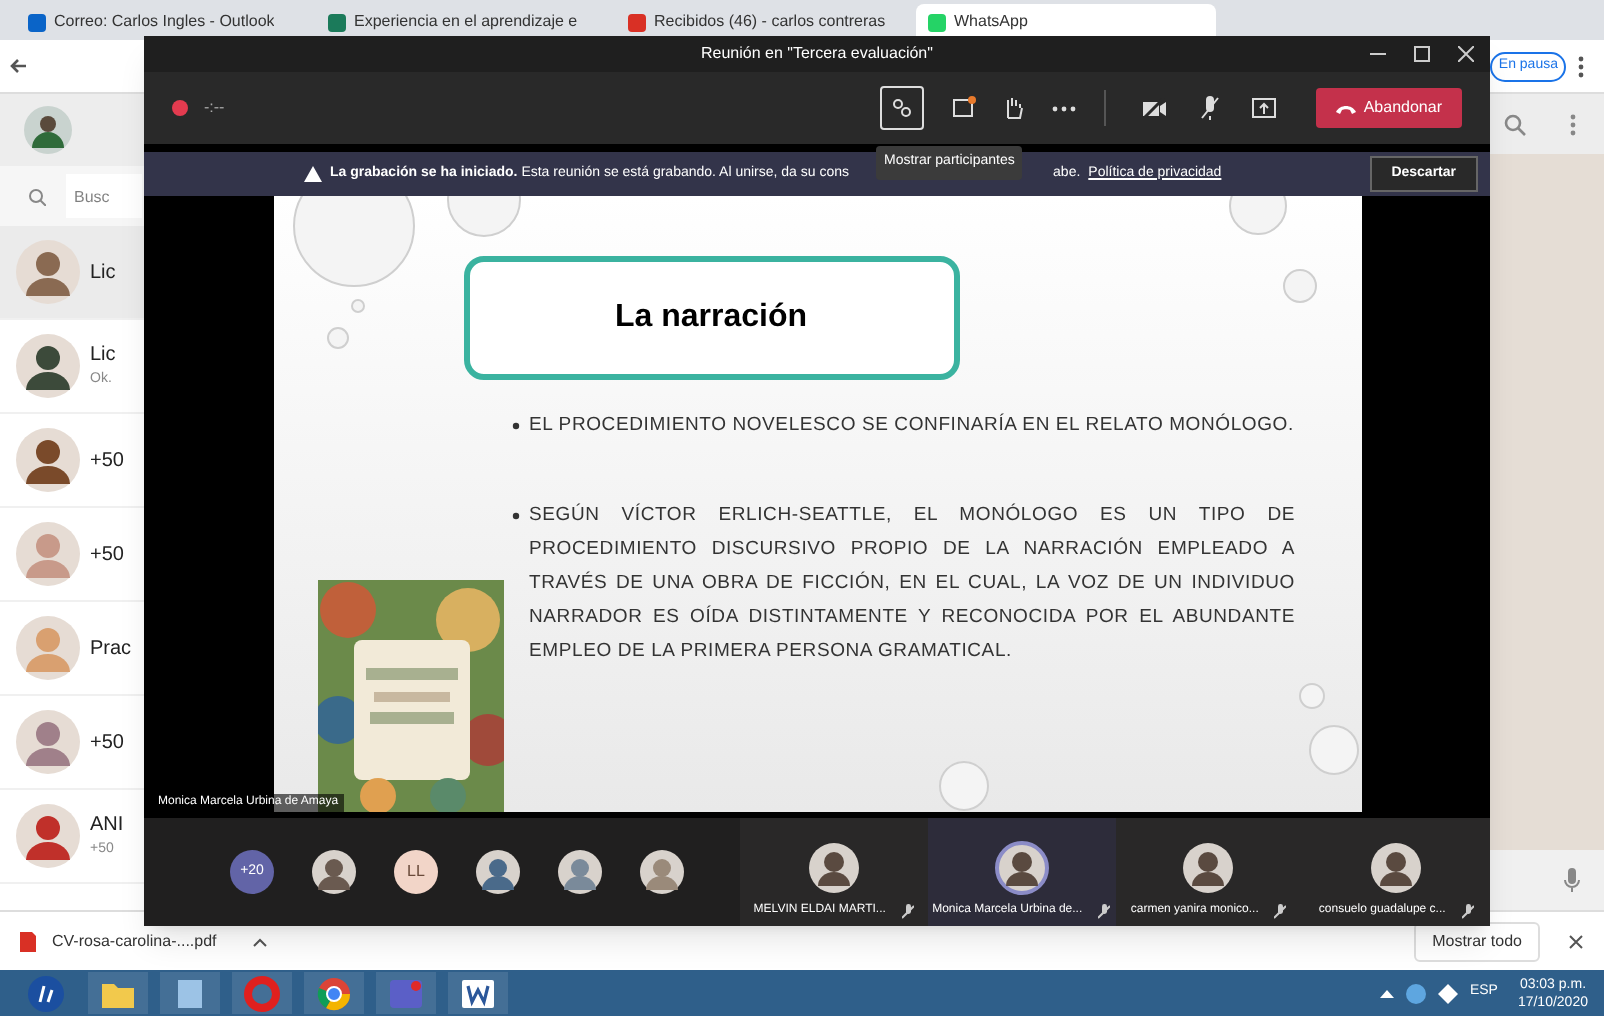 The width and height of the screenshot is (1604, 1016). What do you see at coordinates (313, 174) in the screenshot?
I see `warning-icon` at bounding box center [313, 174].